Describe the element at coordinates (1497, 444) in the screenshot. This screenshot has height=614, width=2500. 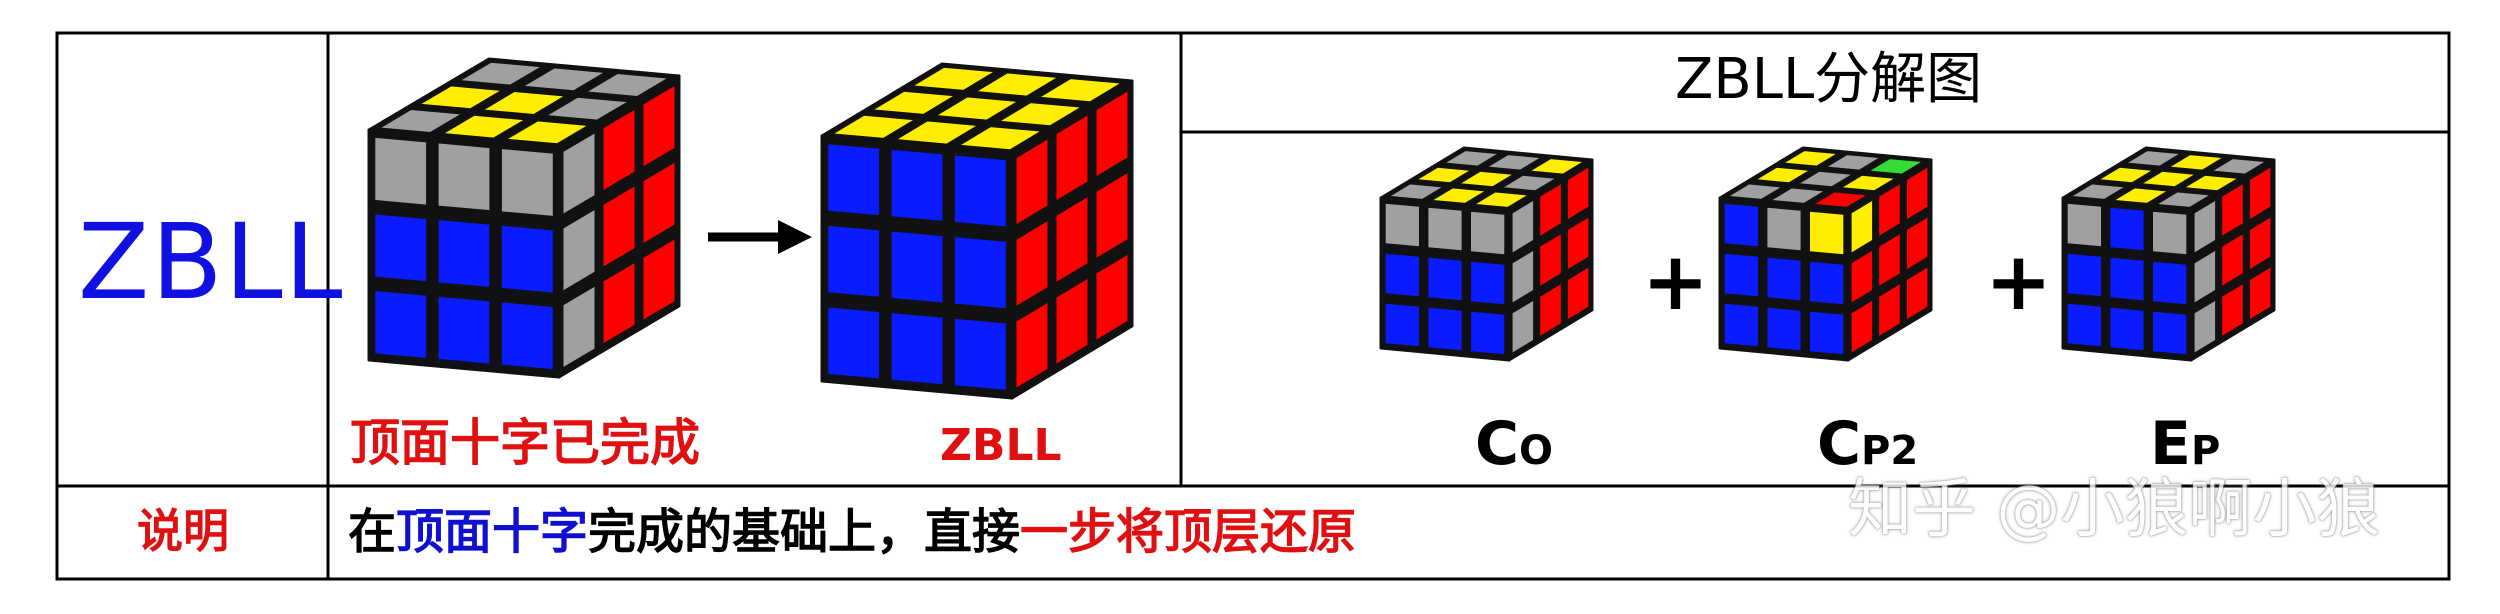
I see `part-co-main: C` at that location.